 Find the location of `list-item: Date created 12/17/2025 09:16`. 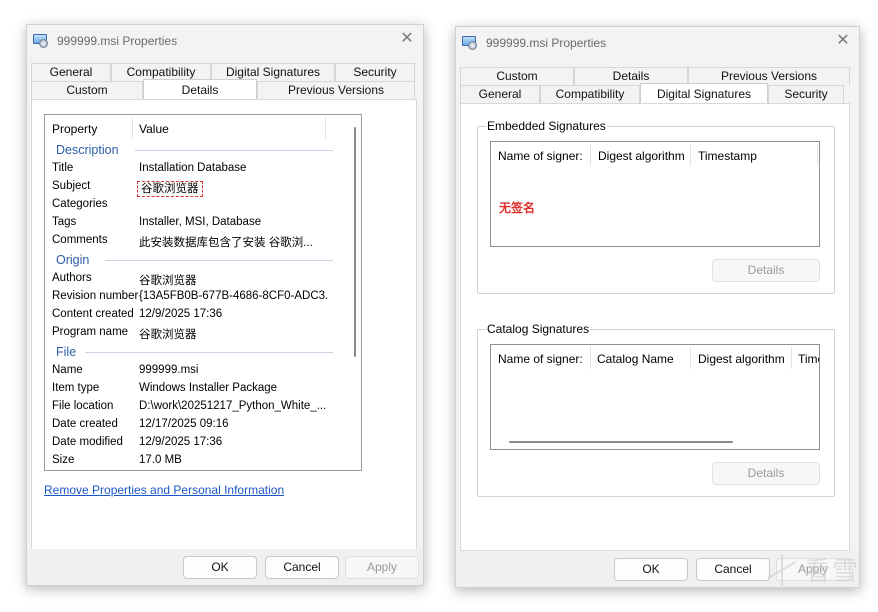

list-item: Date created 12/17/2025 09:16 is located at coordinates (197, 426).